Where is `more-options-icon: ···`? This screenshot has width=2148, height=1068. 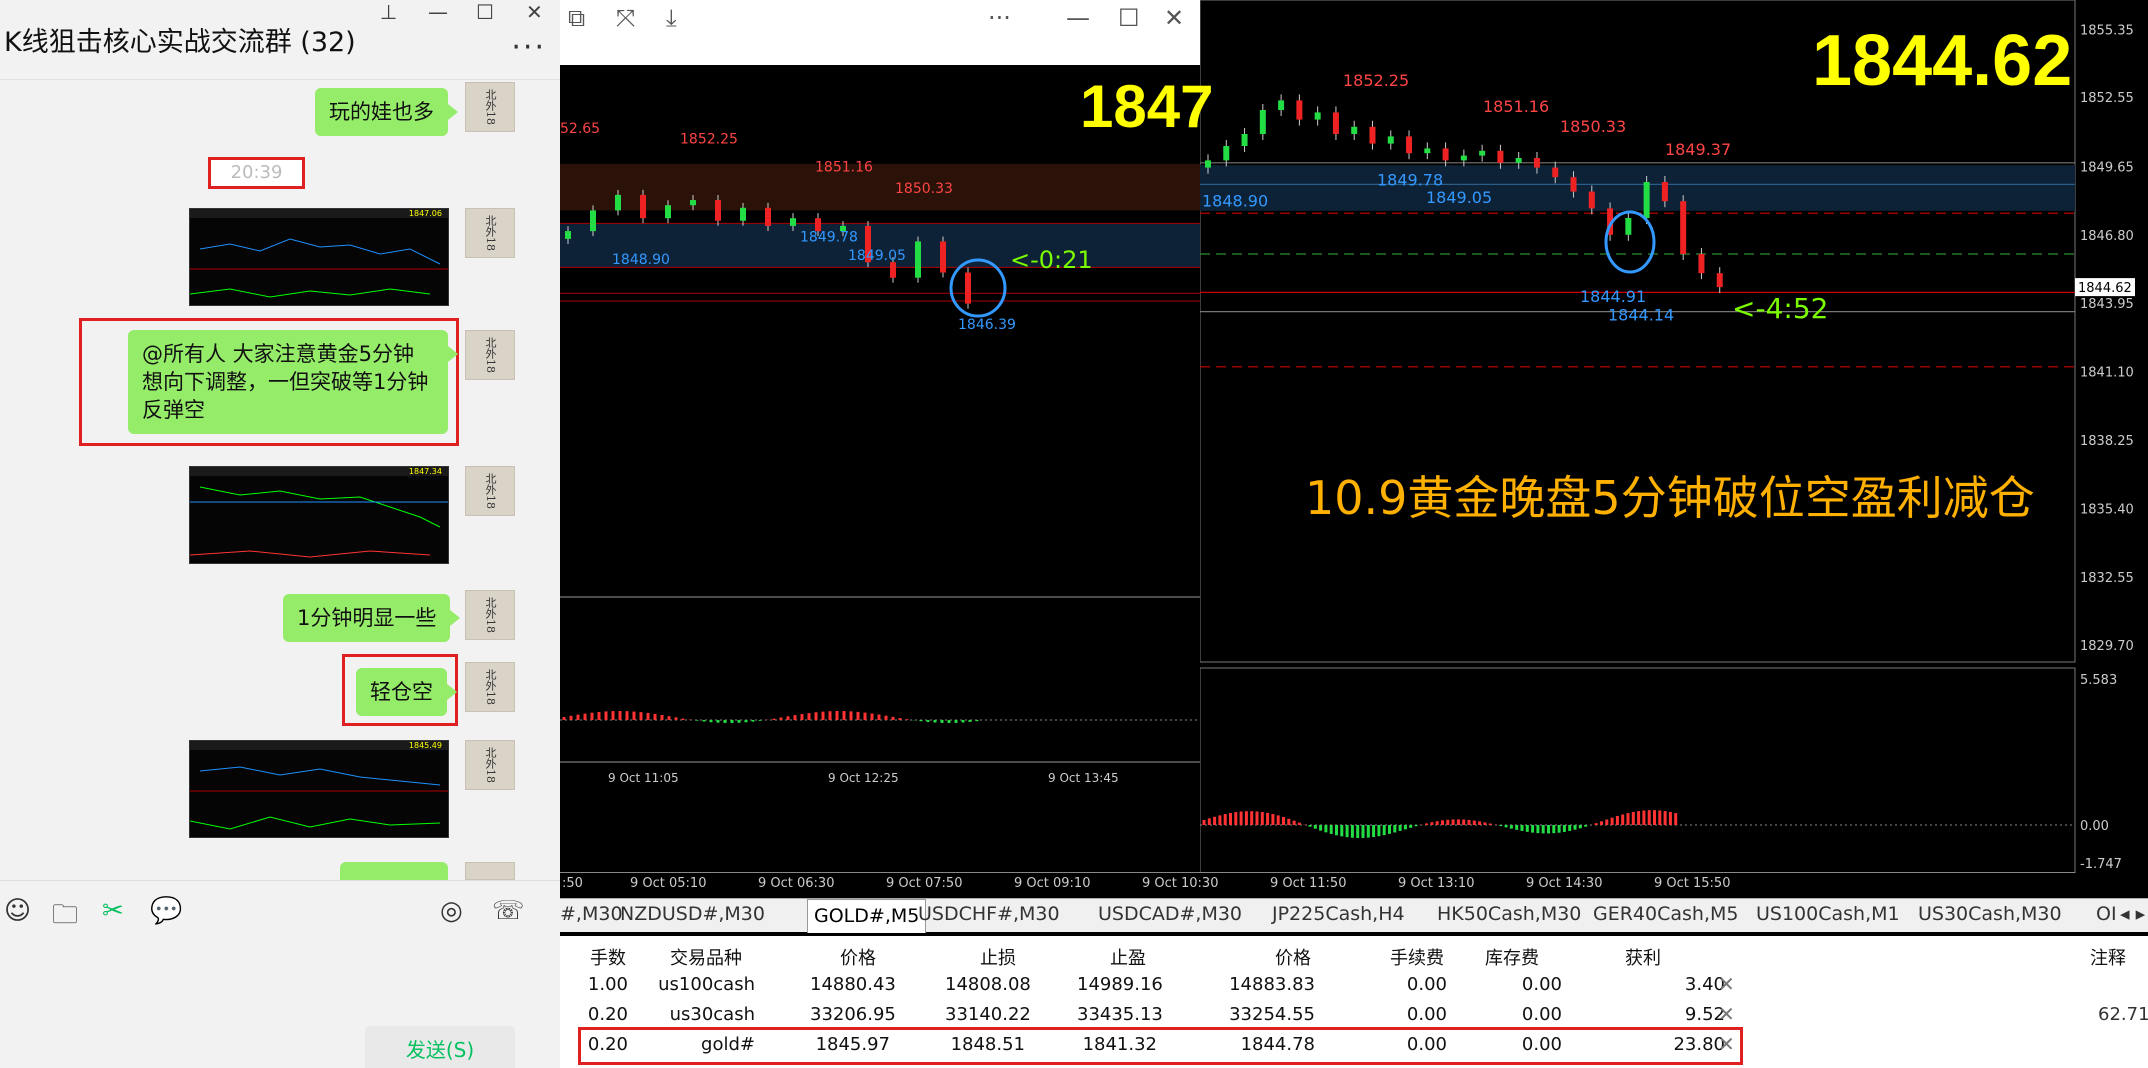
more-options-icon: ··· is located at coordinates (528, 47).